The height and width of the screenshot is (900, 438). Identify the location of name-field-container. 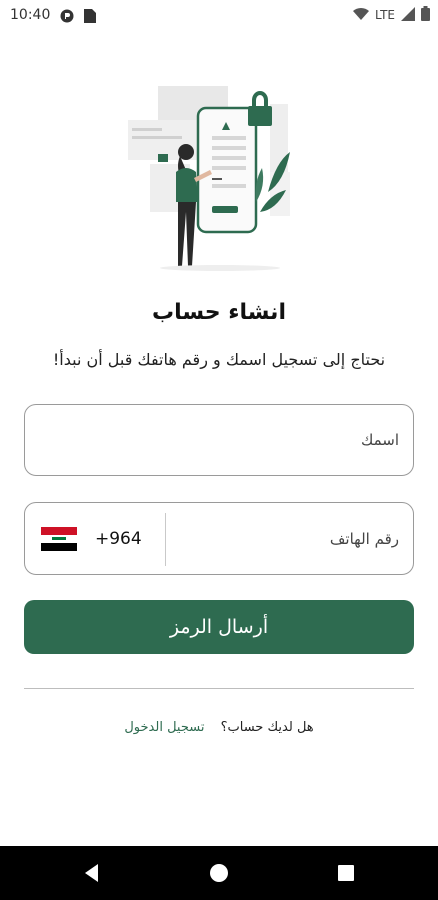
(219, 440).